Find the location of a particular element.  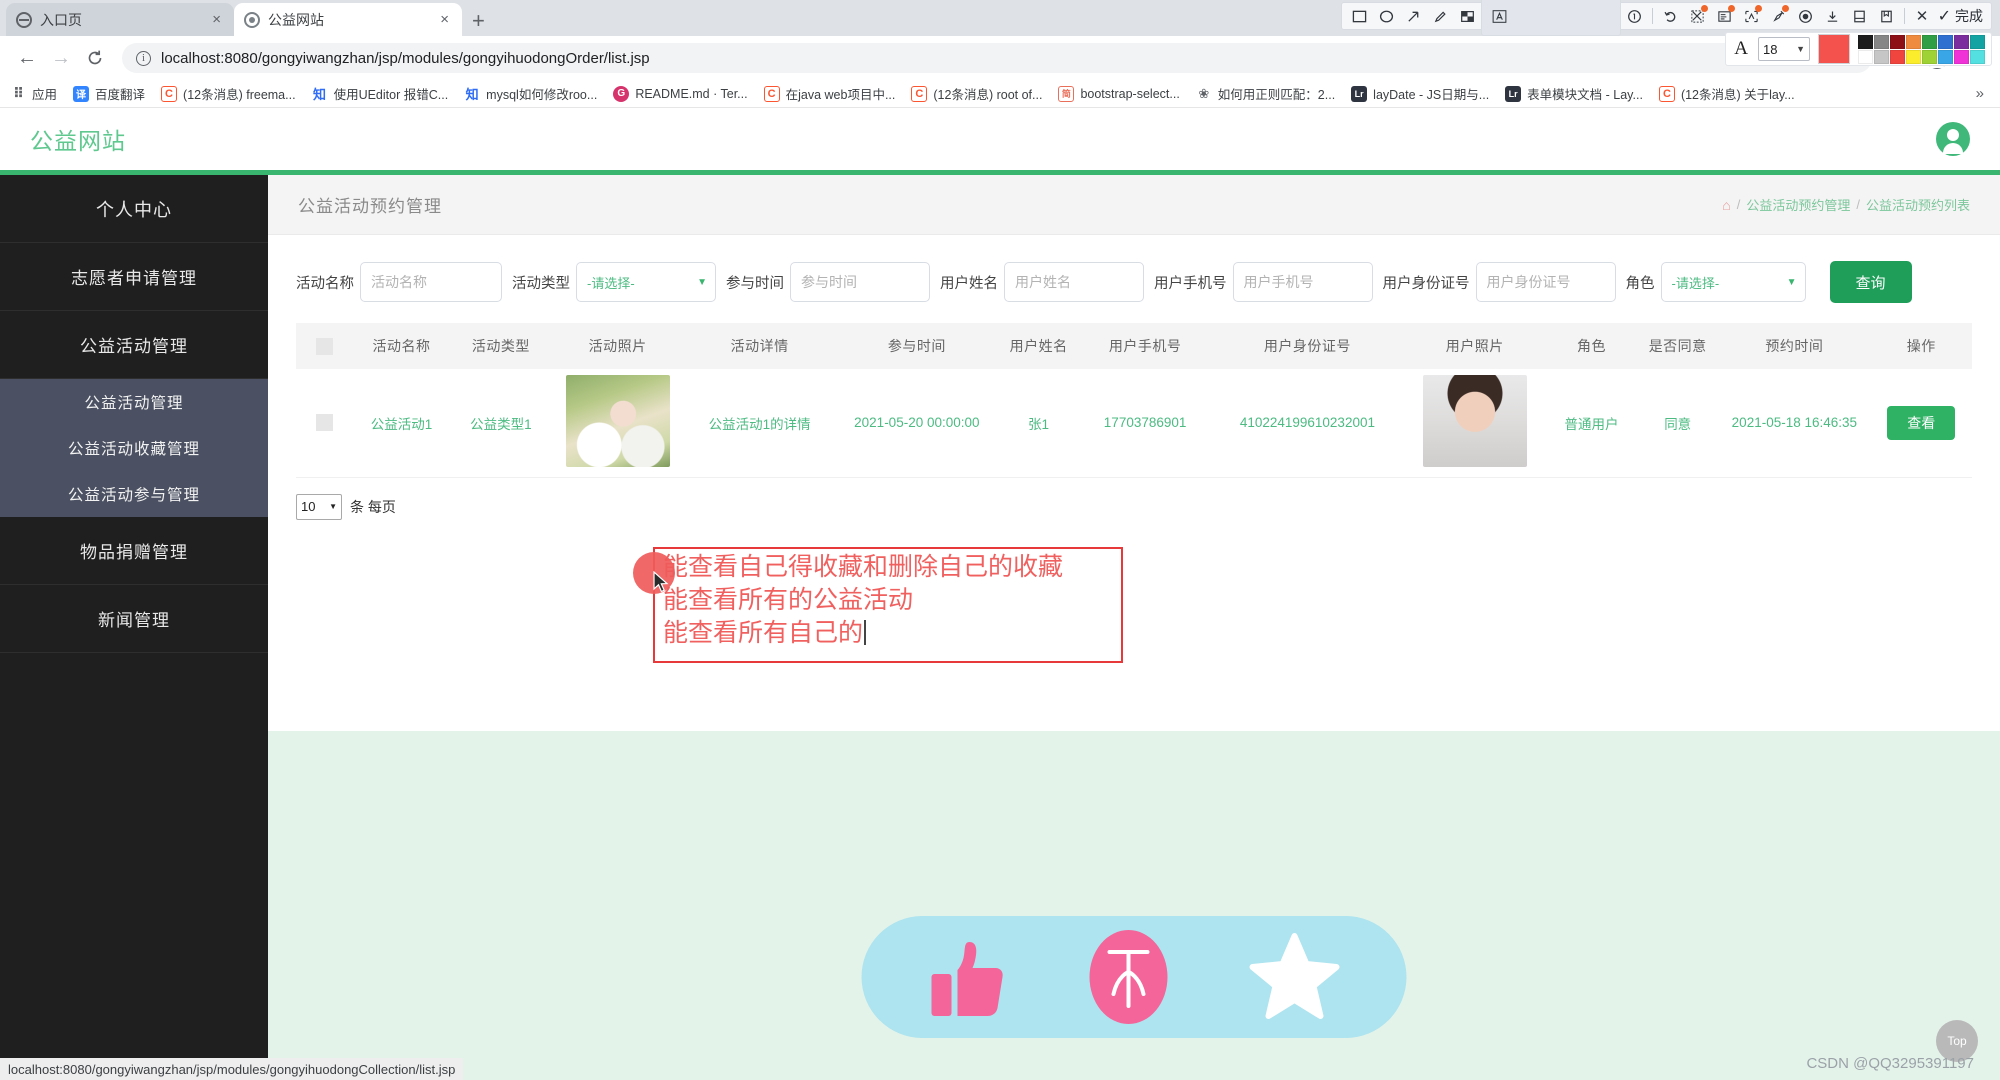

search-button: 查询 is located at coordinates (1870, 282).